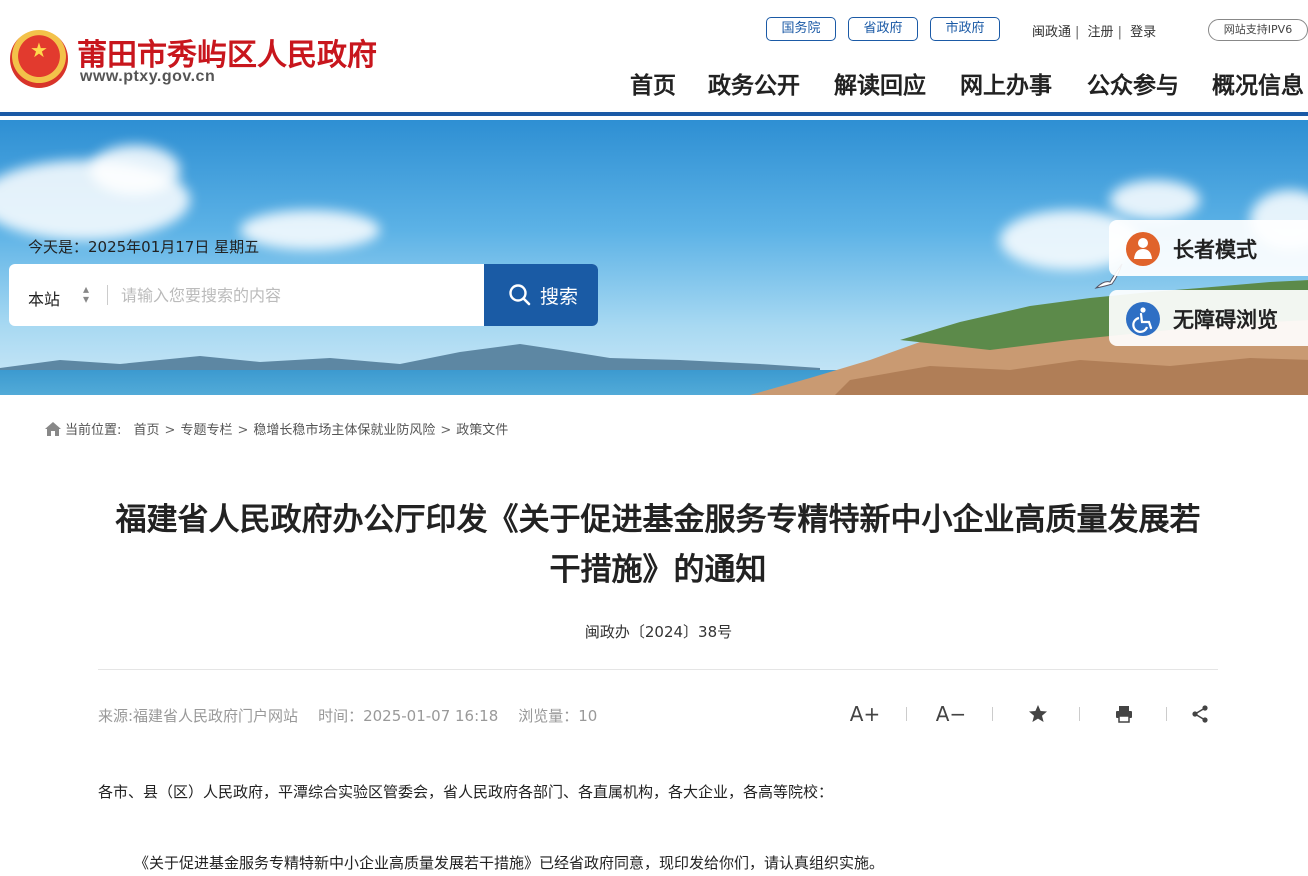 Image resolution: width=1308 pixels, height=876 pixels. I want to click on title-divider, so click(658, 669).